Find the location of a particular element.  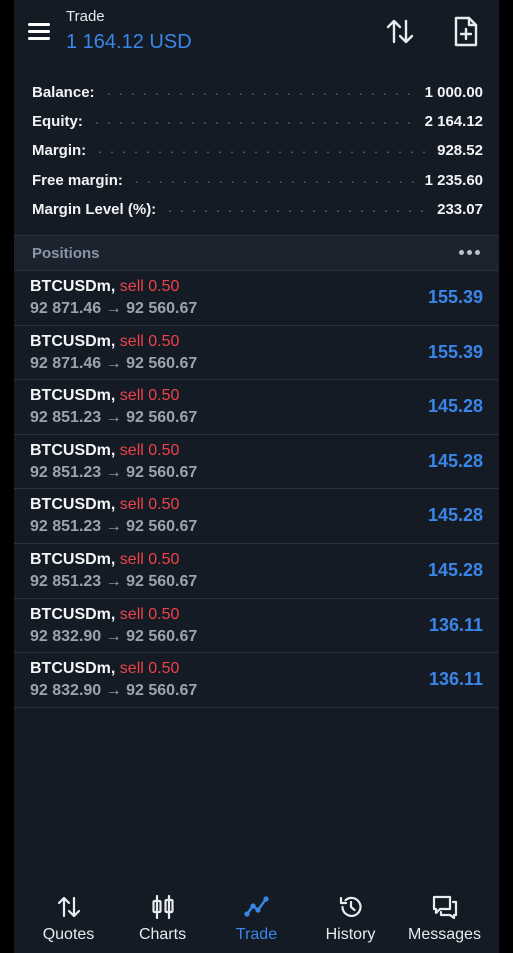

summary-value: 233.07 is located at coordinates (460, 209).